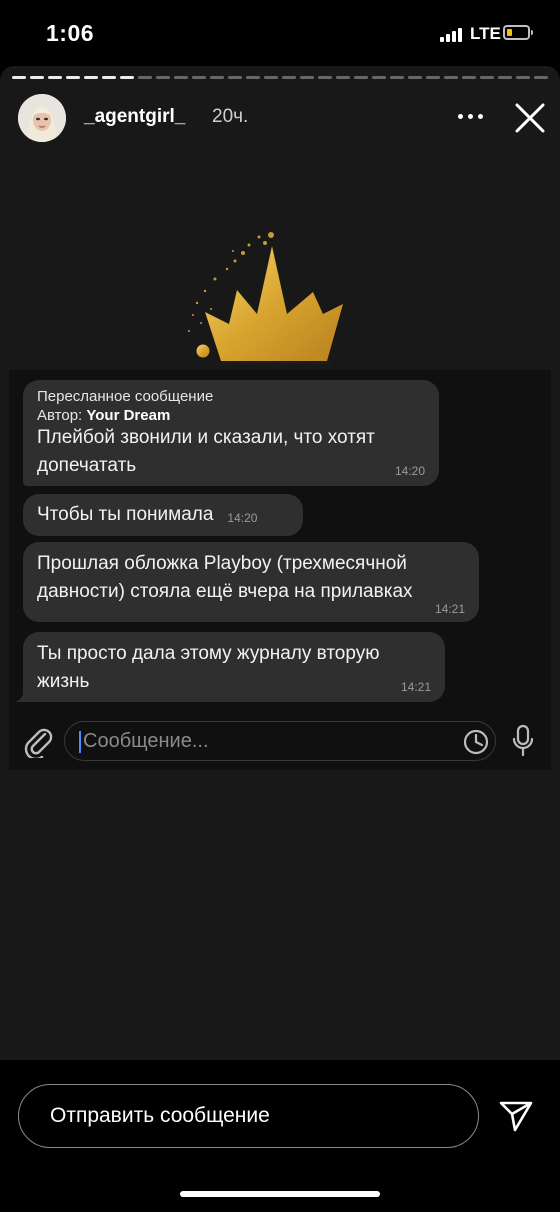 The image size is (560, 1212). What do you see at coordinates (523, 741) in the screenshot?
I see `microphone-icon` at bounding box center [523, 741].